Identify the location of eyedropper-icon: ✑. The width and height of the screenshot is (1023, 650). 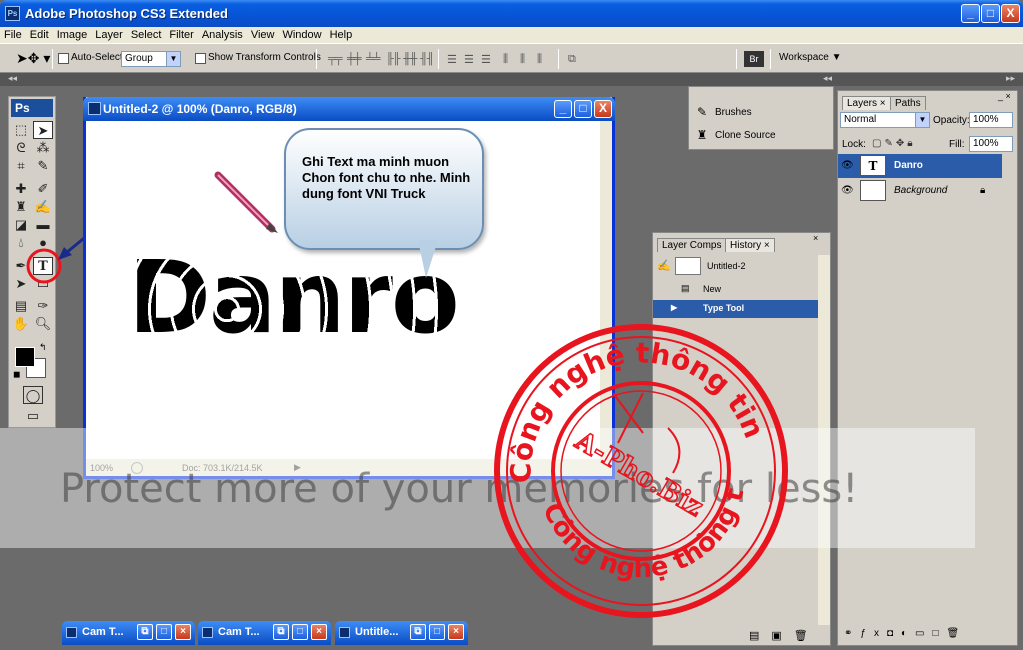
(43, 306).